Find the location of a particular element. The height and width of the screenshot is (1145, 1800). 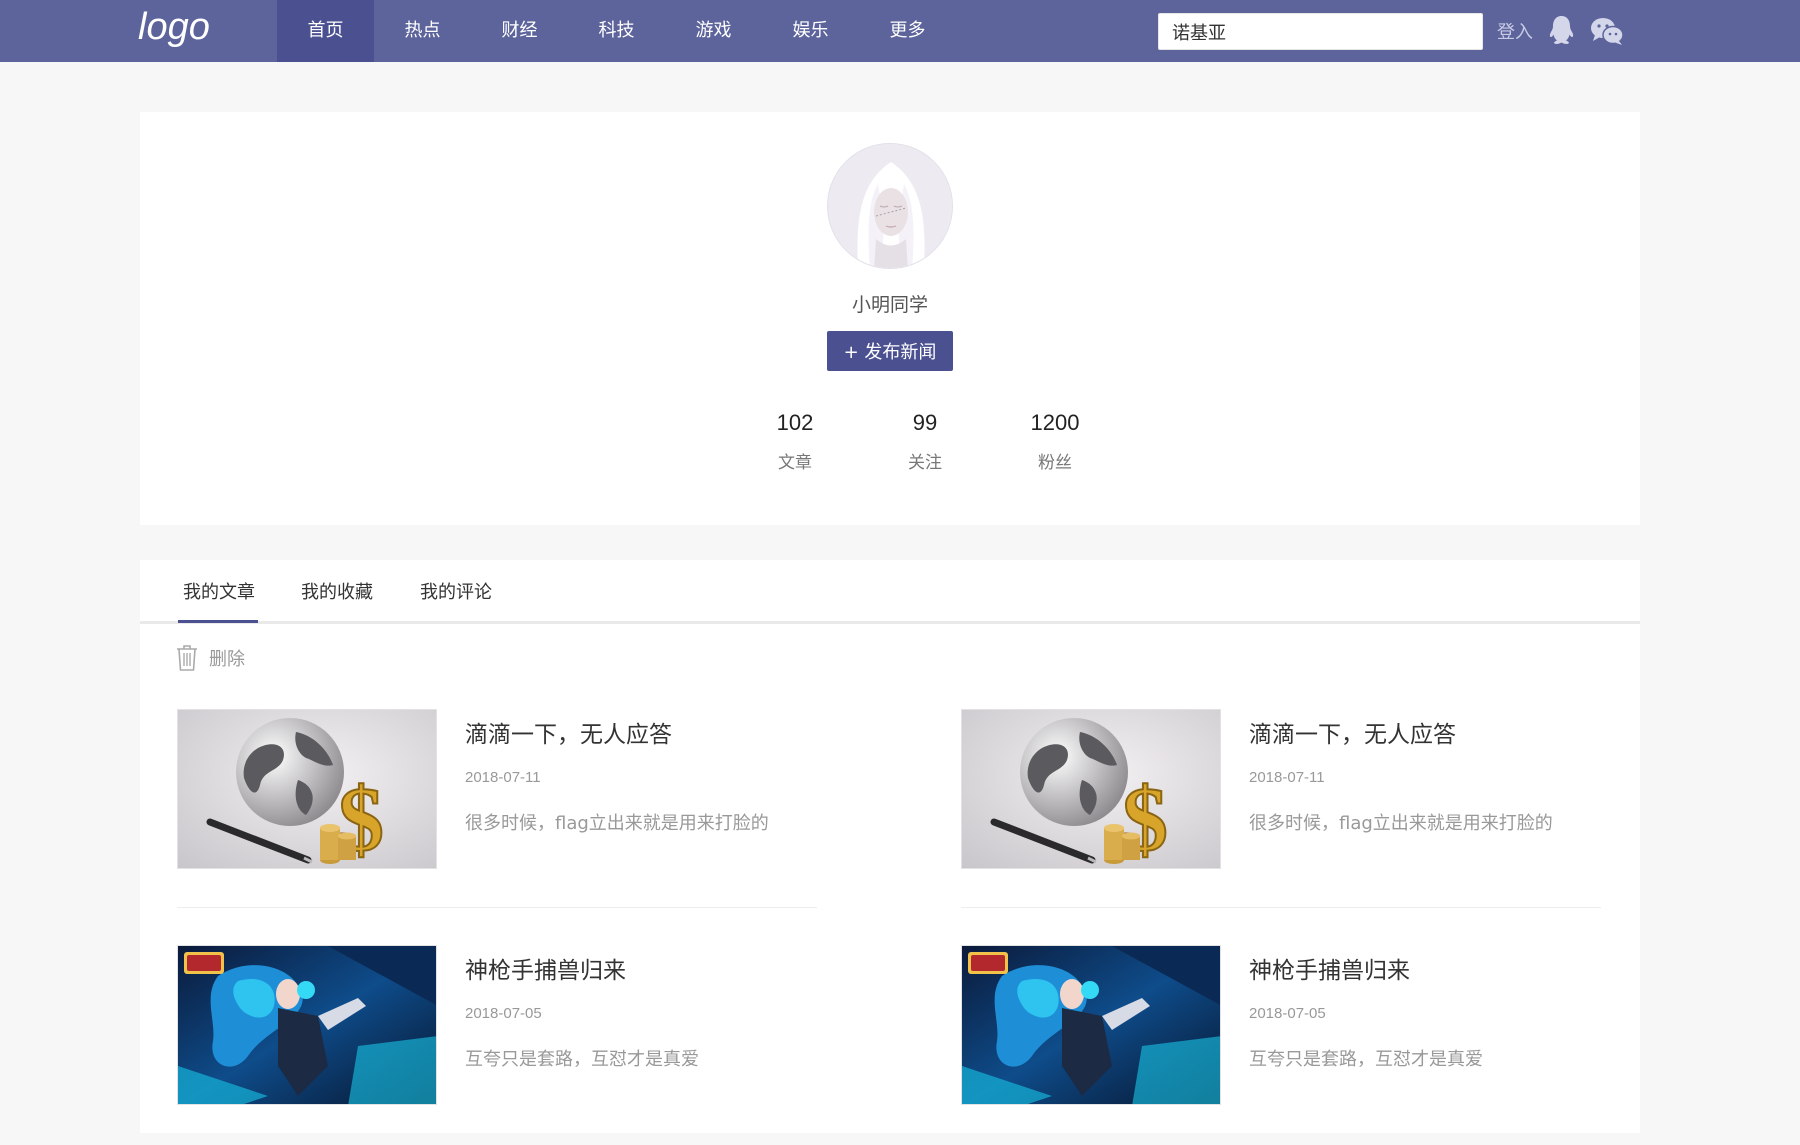

stat-following: 99 关注 is located at coordinates (925, 441).